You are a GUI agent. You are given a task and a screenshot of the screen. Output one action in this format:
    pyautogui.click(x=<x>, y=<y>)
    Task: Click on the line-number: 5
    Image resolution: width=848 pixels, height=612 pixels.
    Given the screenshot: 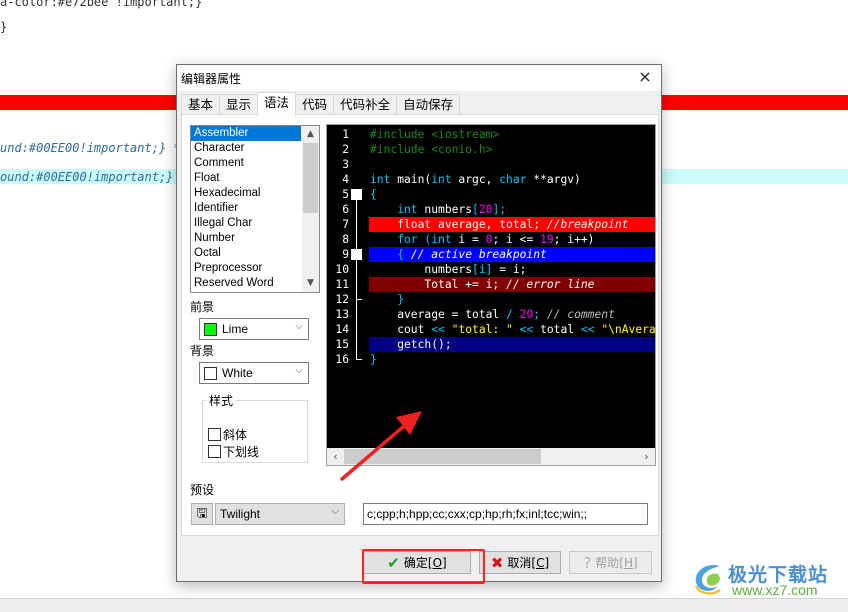 What is the action you would take?
    pyautogui.click(x=345, y=194)
    